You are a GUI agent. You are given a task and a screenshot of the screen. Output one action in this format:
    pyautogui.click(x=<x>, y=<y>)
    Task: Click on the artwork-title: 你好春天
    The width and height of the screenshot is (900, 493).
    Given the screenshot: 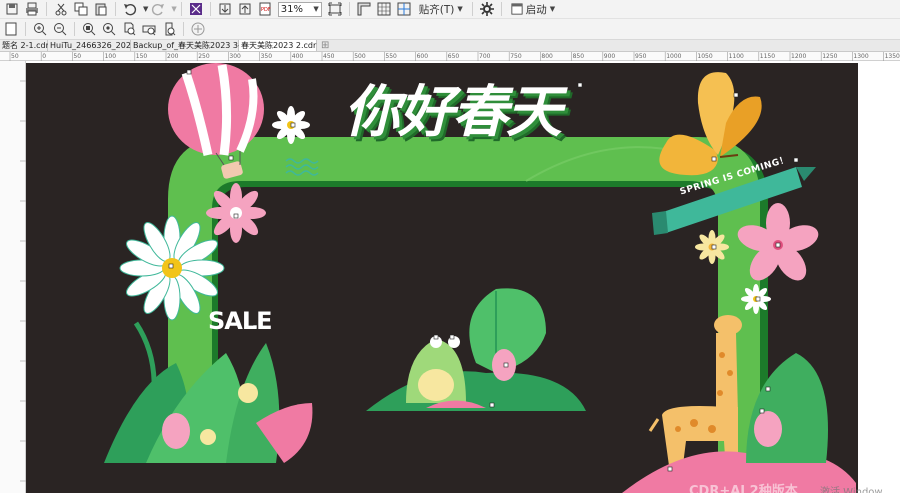 What is the action you would take?
    pyautogui.click(x=453, y=107)
    